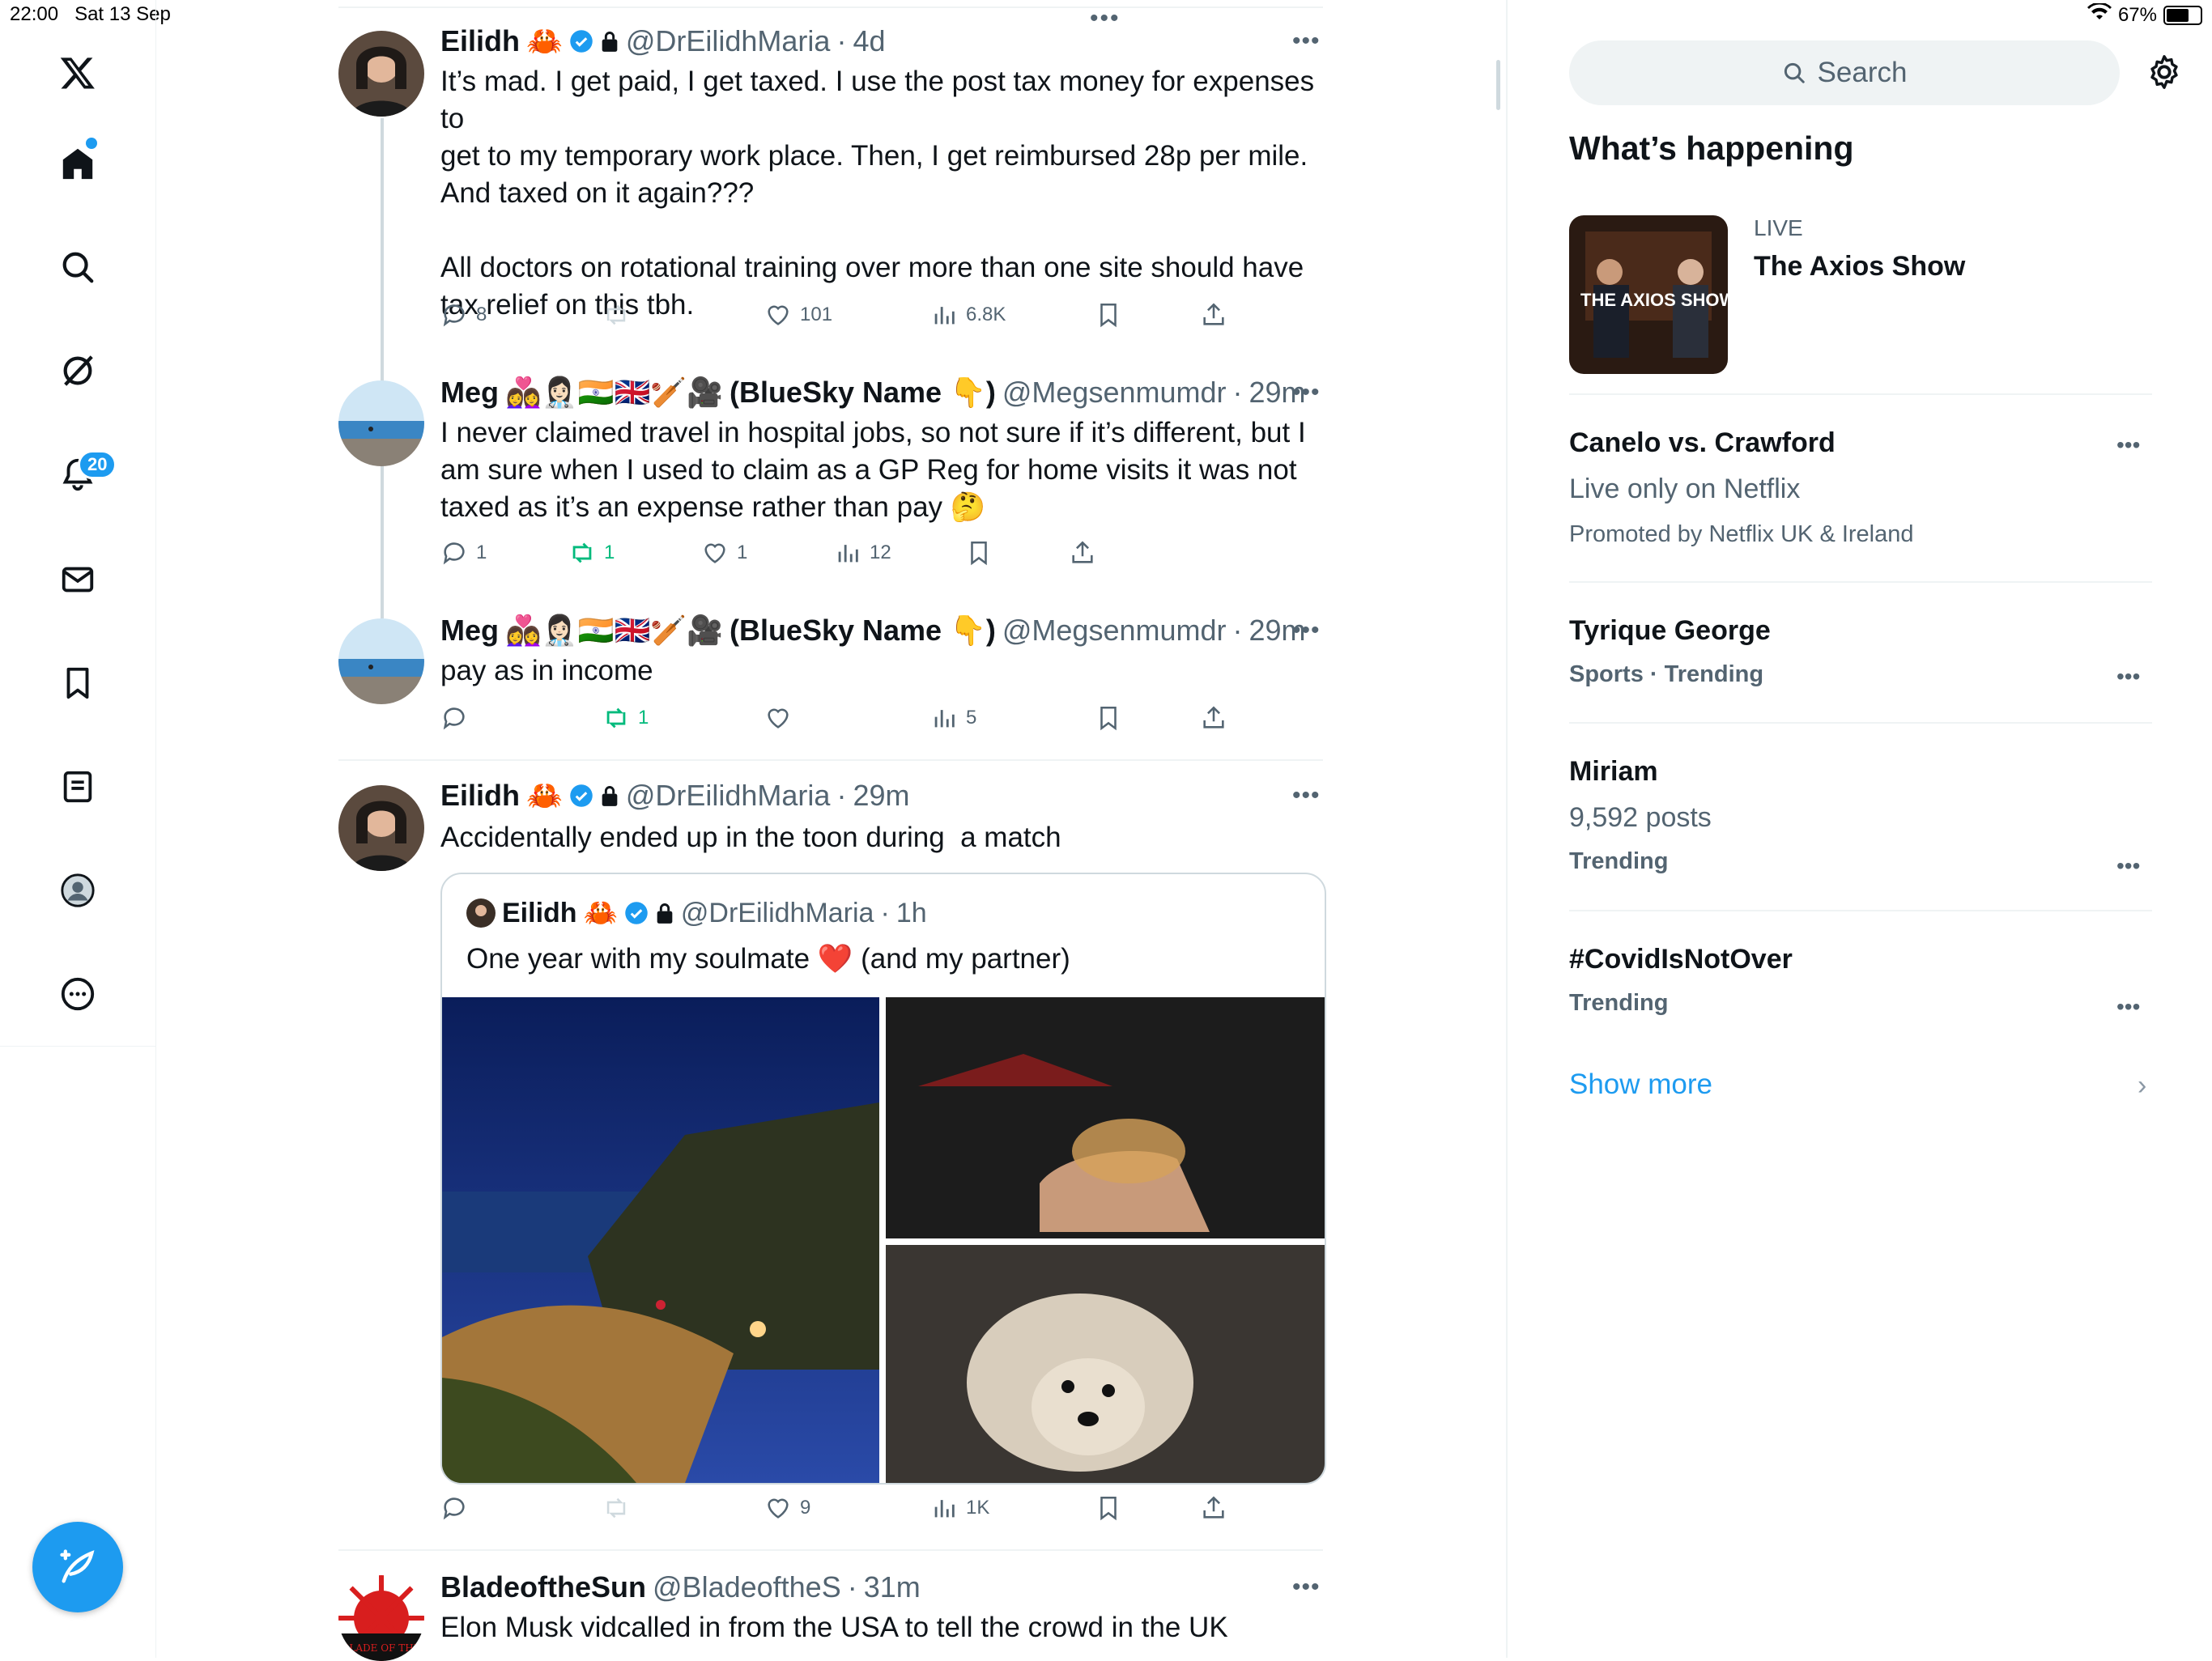 The width and height of the screenshot is (2212, 1661). Describe the element at coordinates (1861, 980) in the screenshot. I see `trend-item: #CovidIsNotOver Trending` at that location.